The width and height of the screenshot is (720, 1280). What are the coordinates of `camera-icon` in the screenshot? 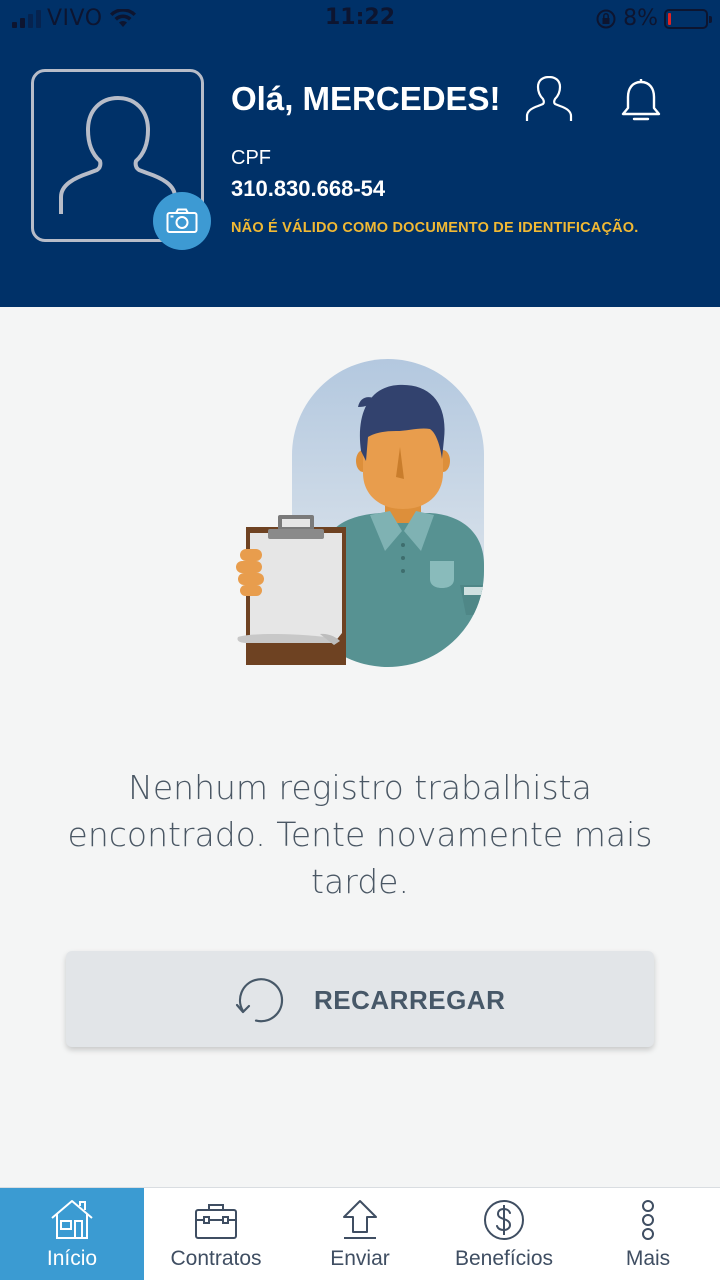 It's located at (182, 220).